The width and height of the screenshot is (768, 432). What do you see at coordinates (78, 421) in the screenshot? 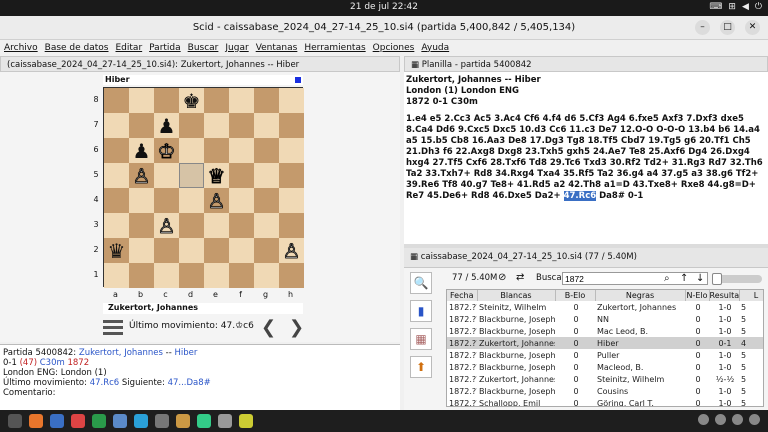
I see `browser-icon` at bounding box center [78, 421].